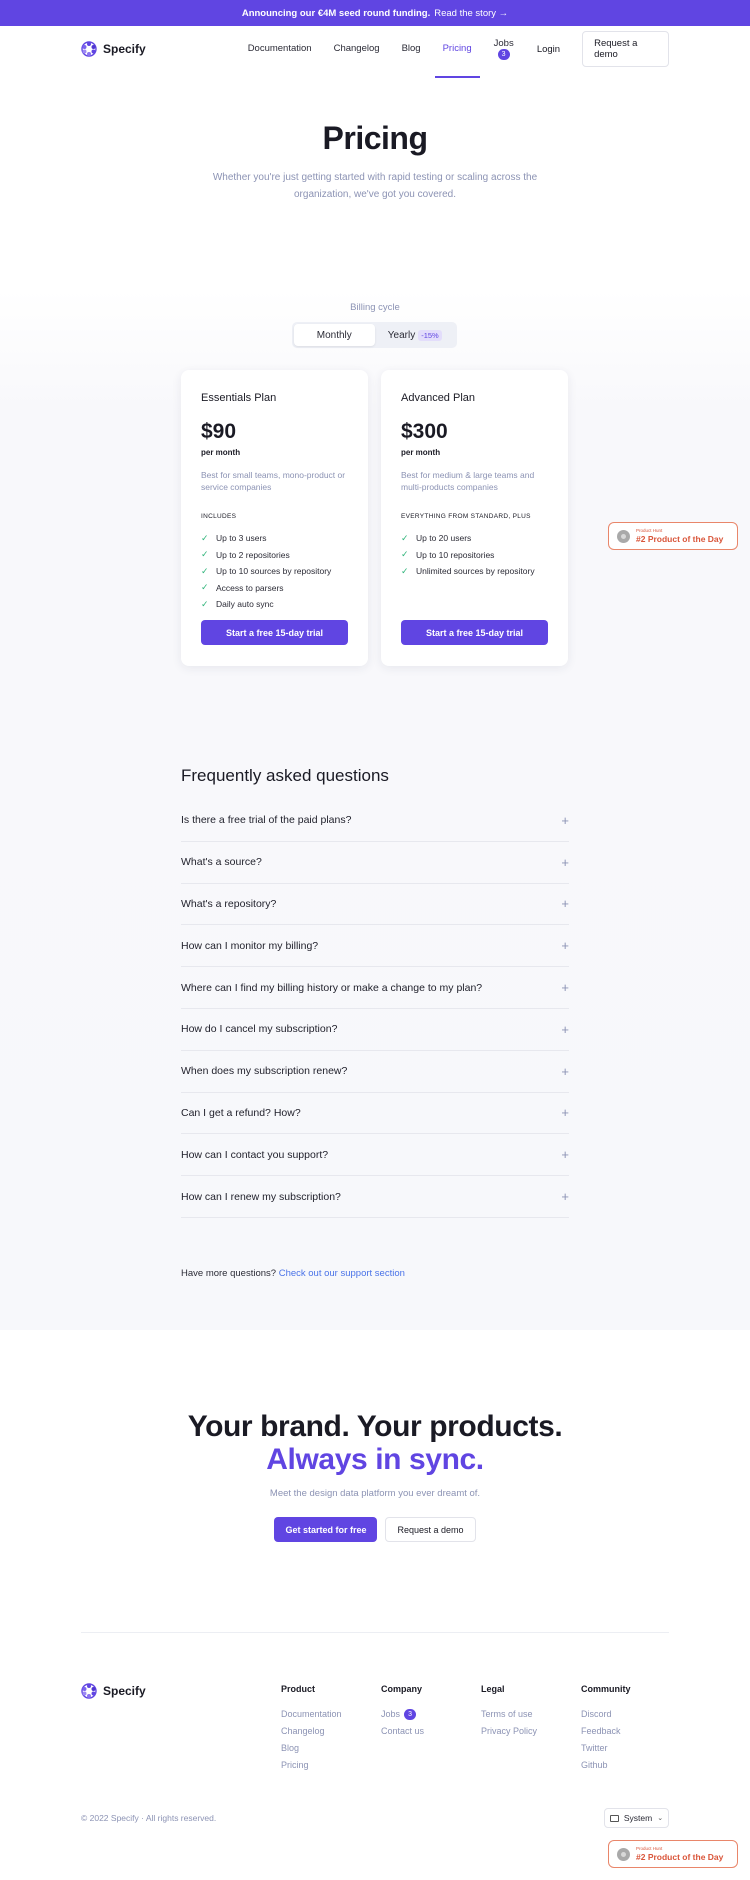  I want to click on faq-item: What's a repository? +, so click(375, 905).